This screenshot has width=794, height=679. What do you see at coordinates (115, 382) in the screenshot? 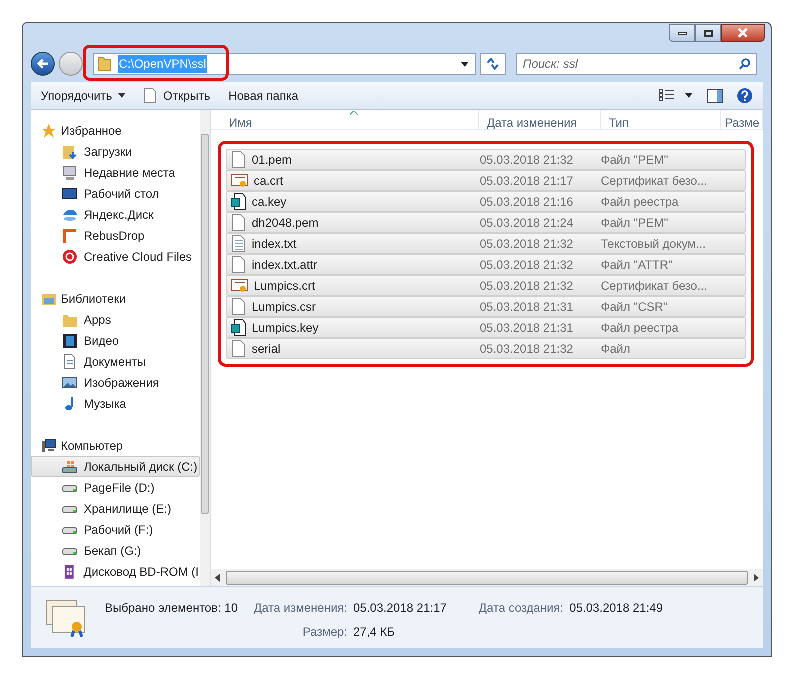
I see `nav-item: Изображения` at bounding box center [115, 382].